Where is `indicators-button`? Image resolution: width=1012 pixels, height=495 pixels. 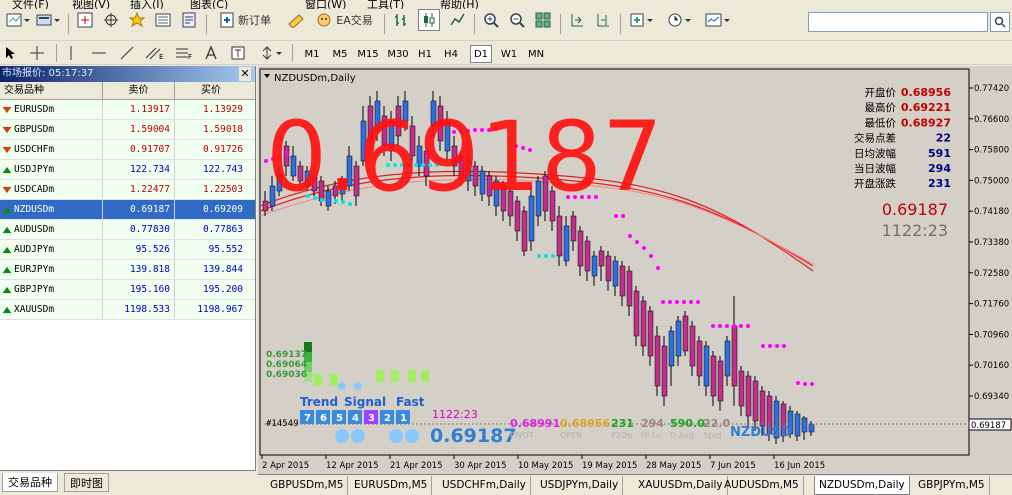 indicators-button is located at coordinates (643, 20).